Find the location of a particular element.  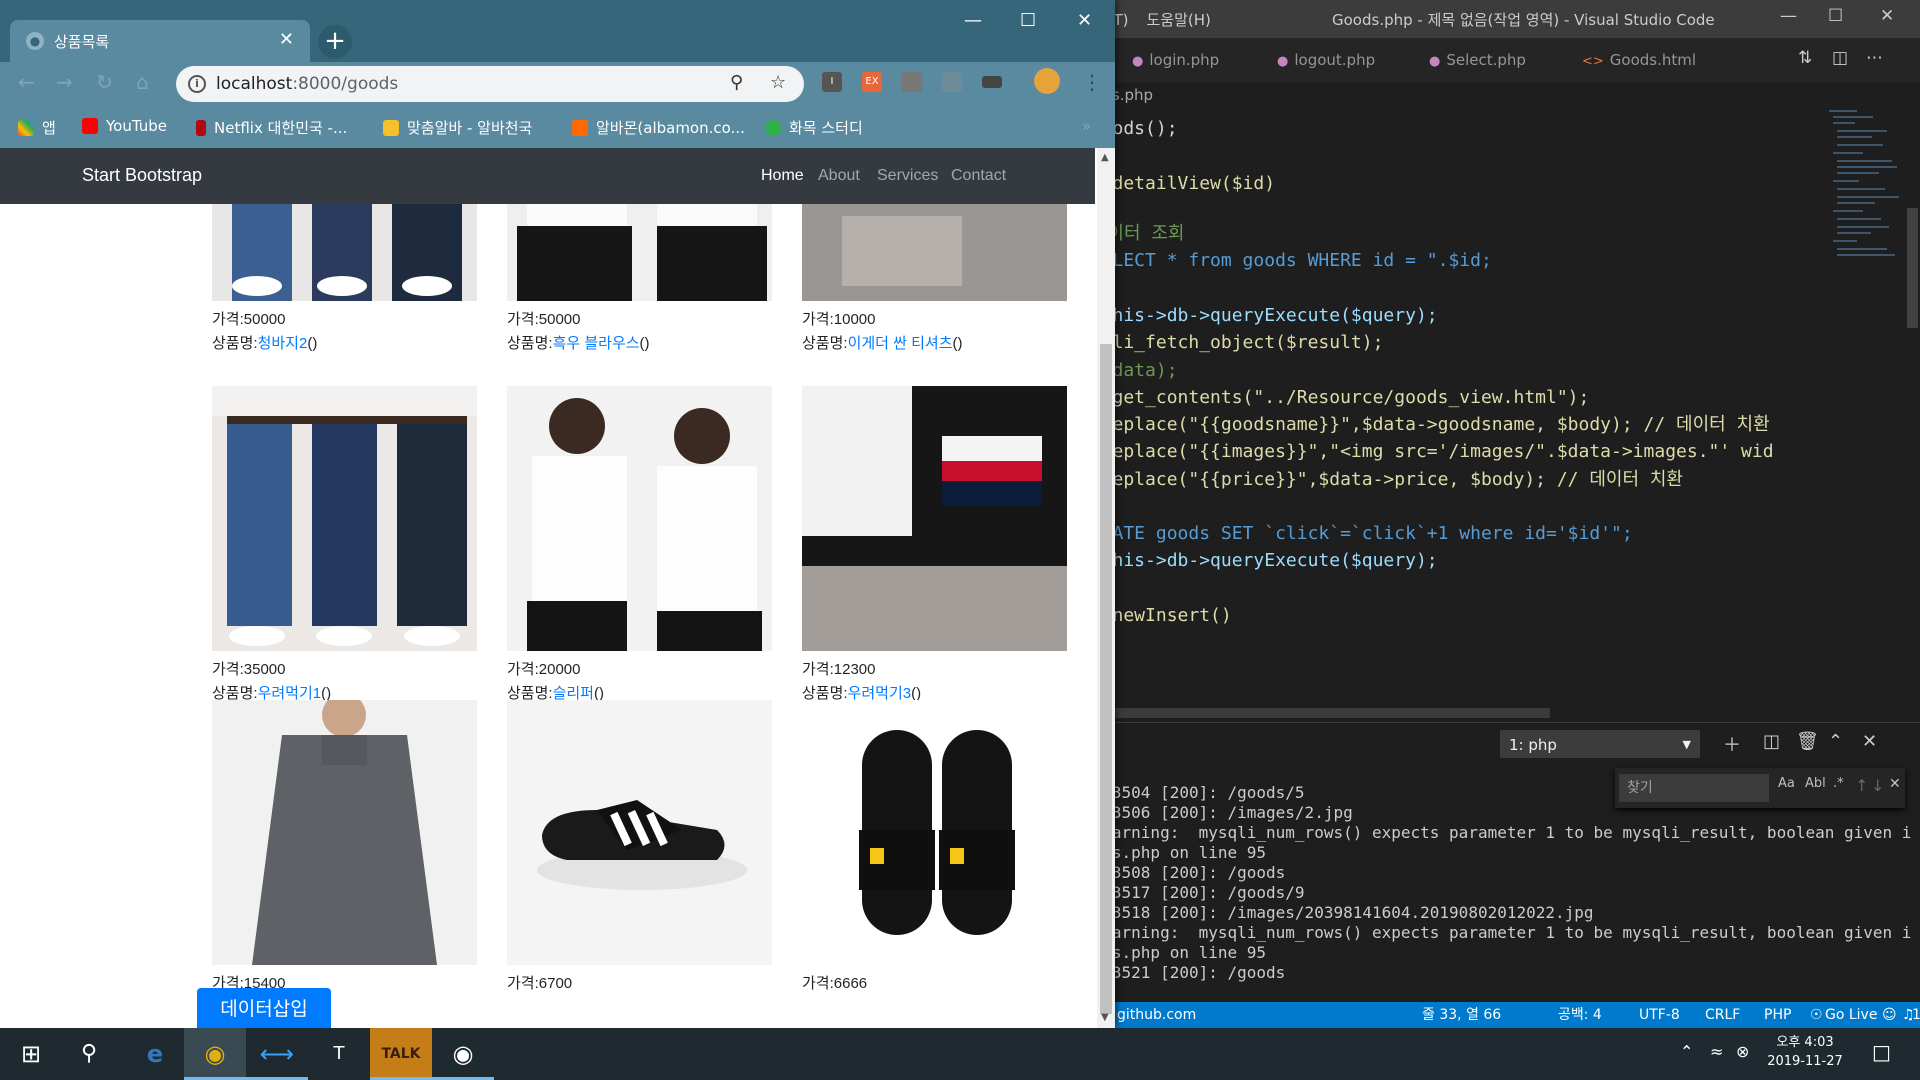

browser-tab: ● 상품목록 ✕ is located at coordinates (160, 41).